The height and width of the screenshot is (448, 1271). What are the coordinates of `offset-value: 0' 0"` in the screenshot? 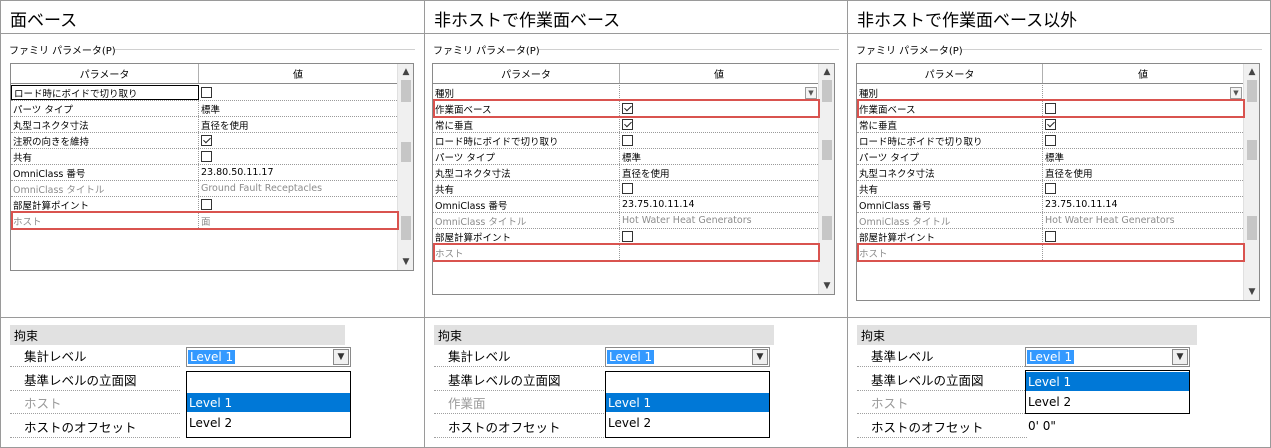 It's located at (1042, 426).